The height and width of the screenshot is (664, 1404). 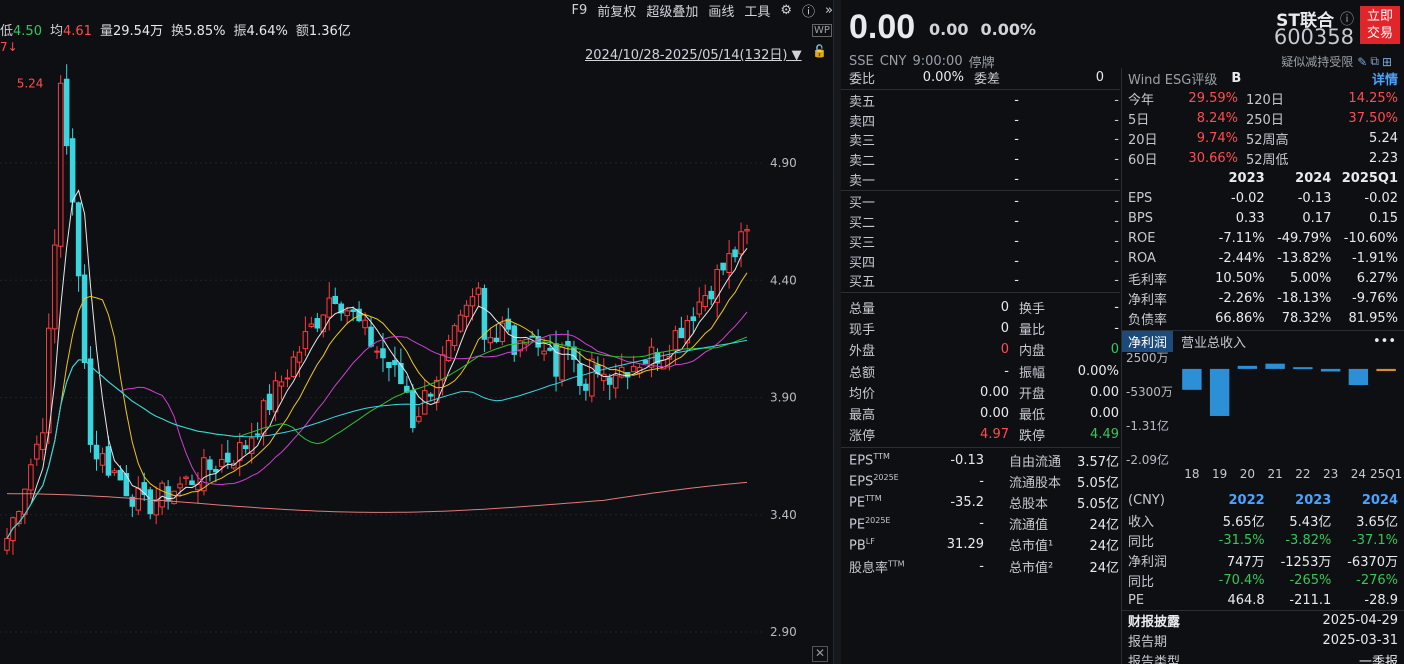 I want to click on wp-icon: WP, so click(x=822, y=30).